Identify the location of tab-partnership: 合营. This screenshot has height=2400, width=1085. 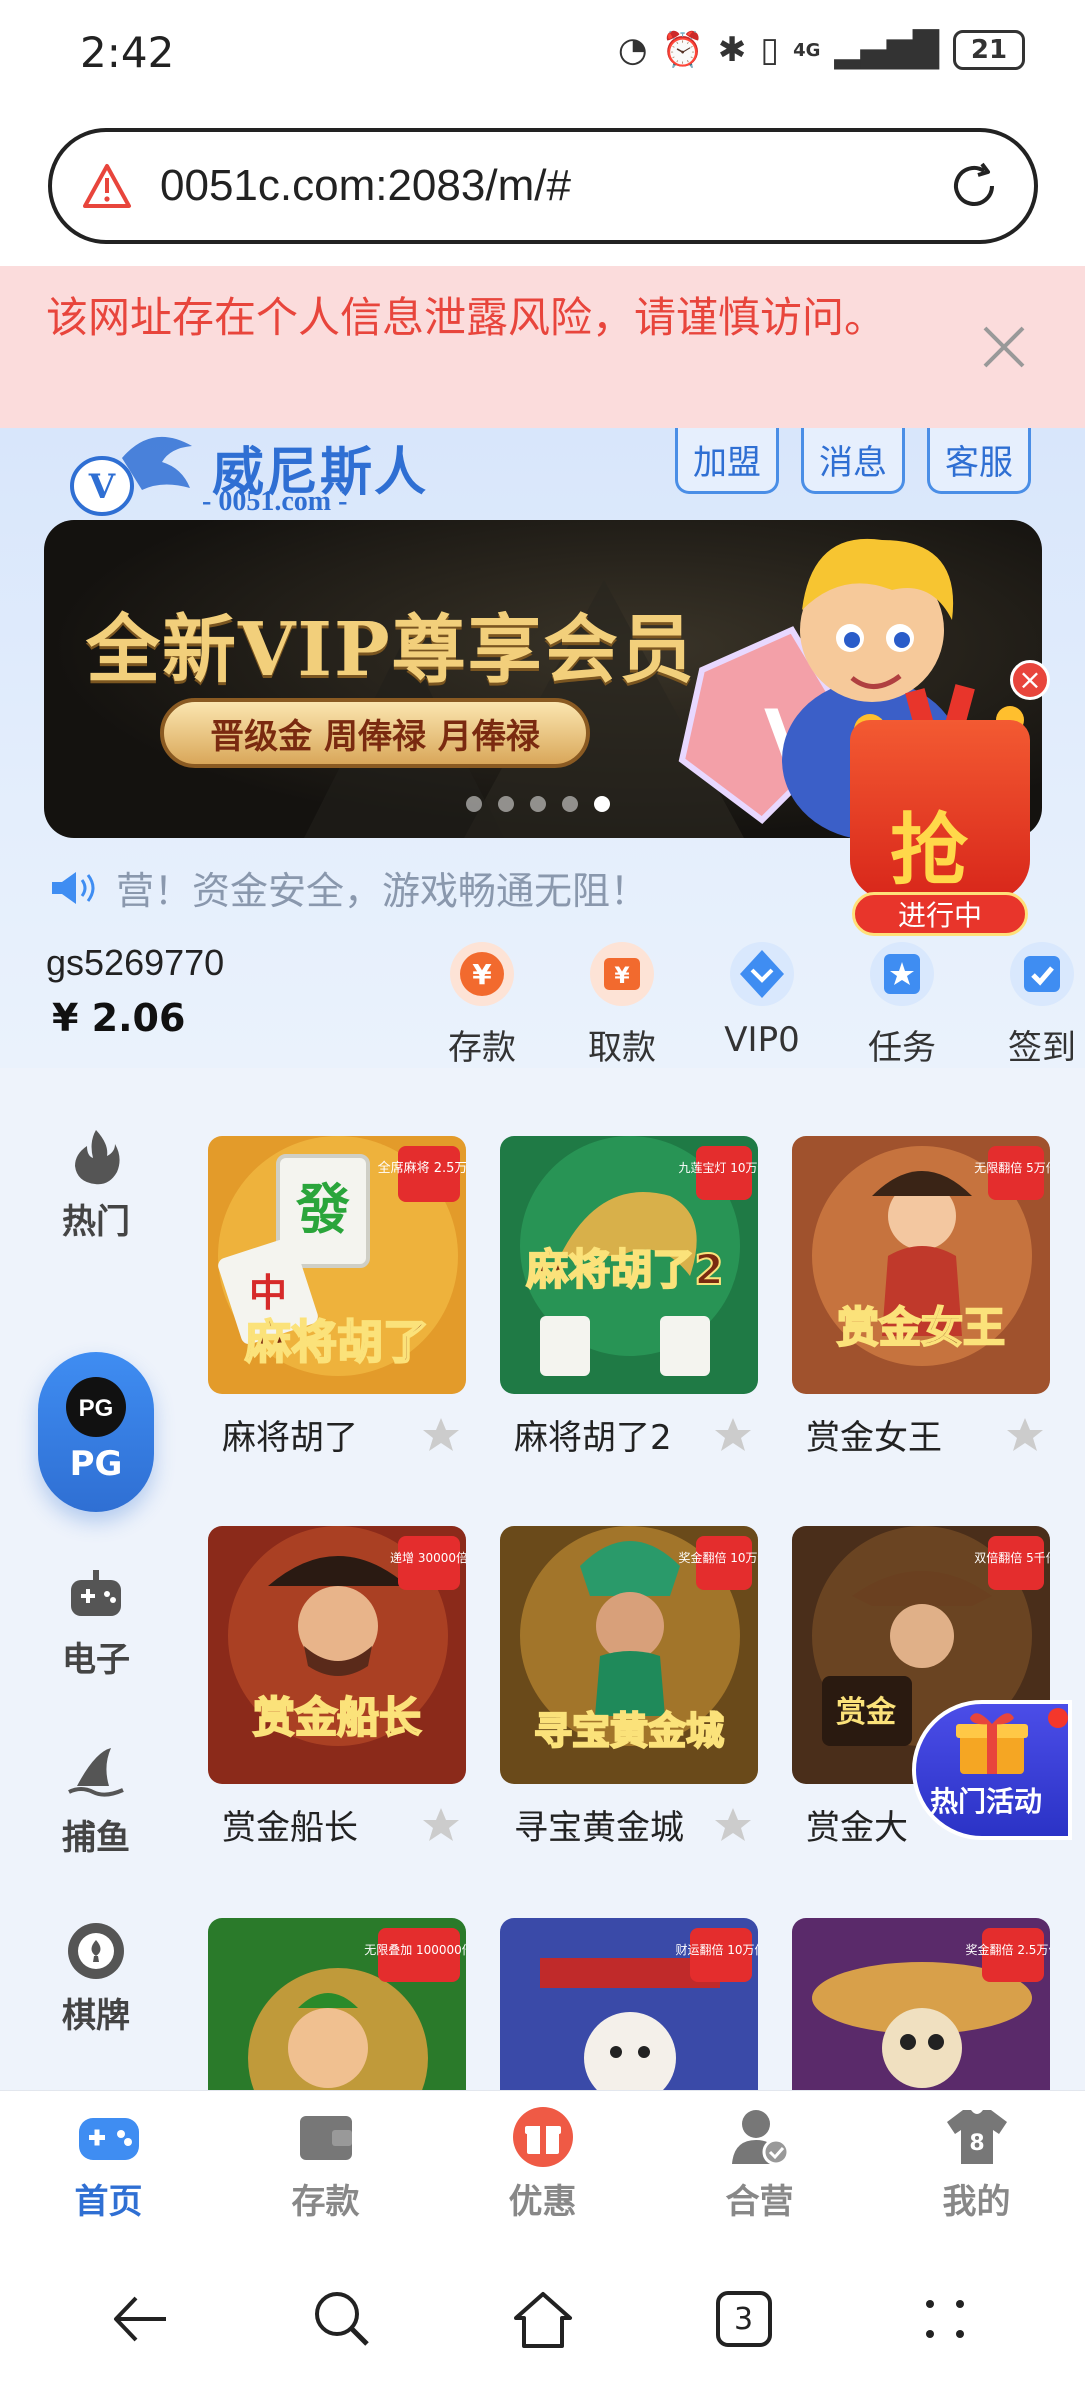
(759, 2164).